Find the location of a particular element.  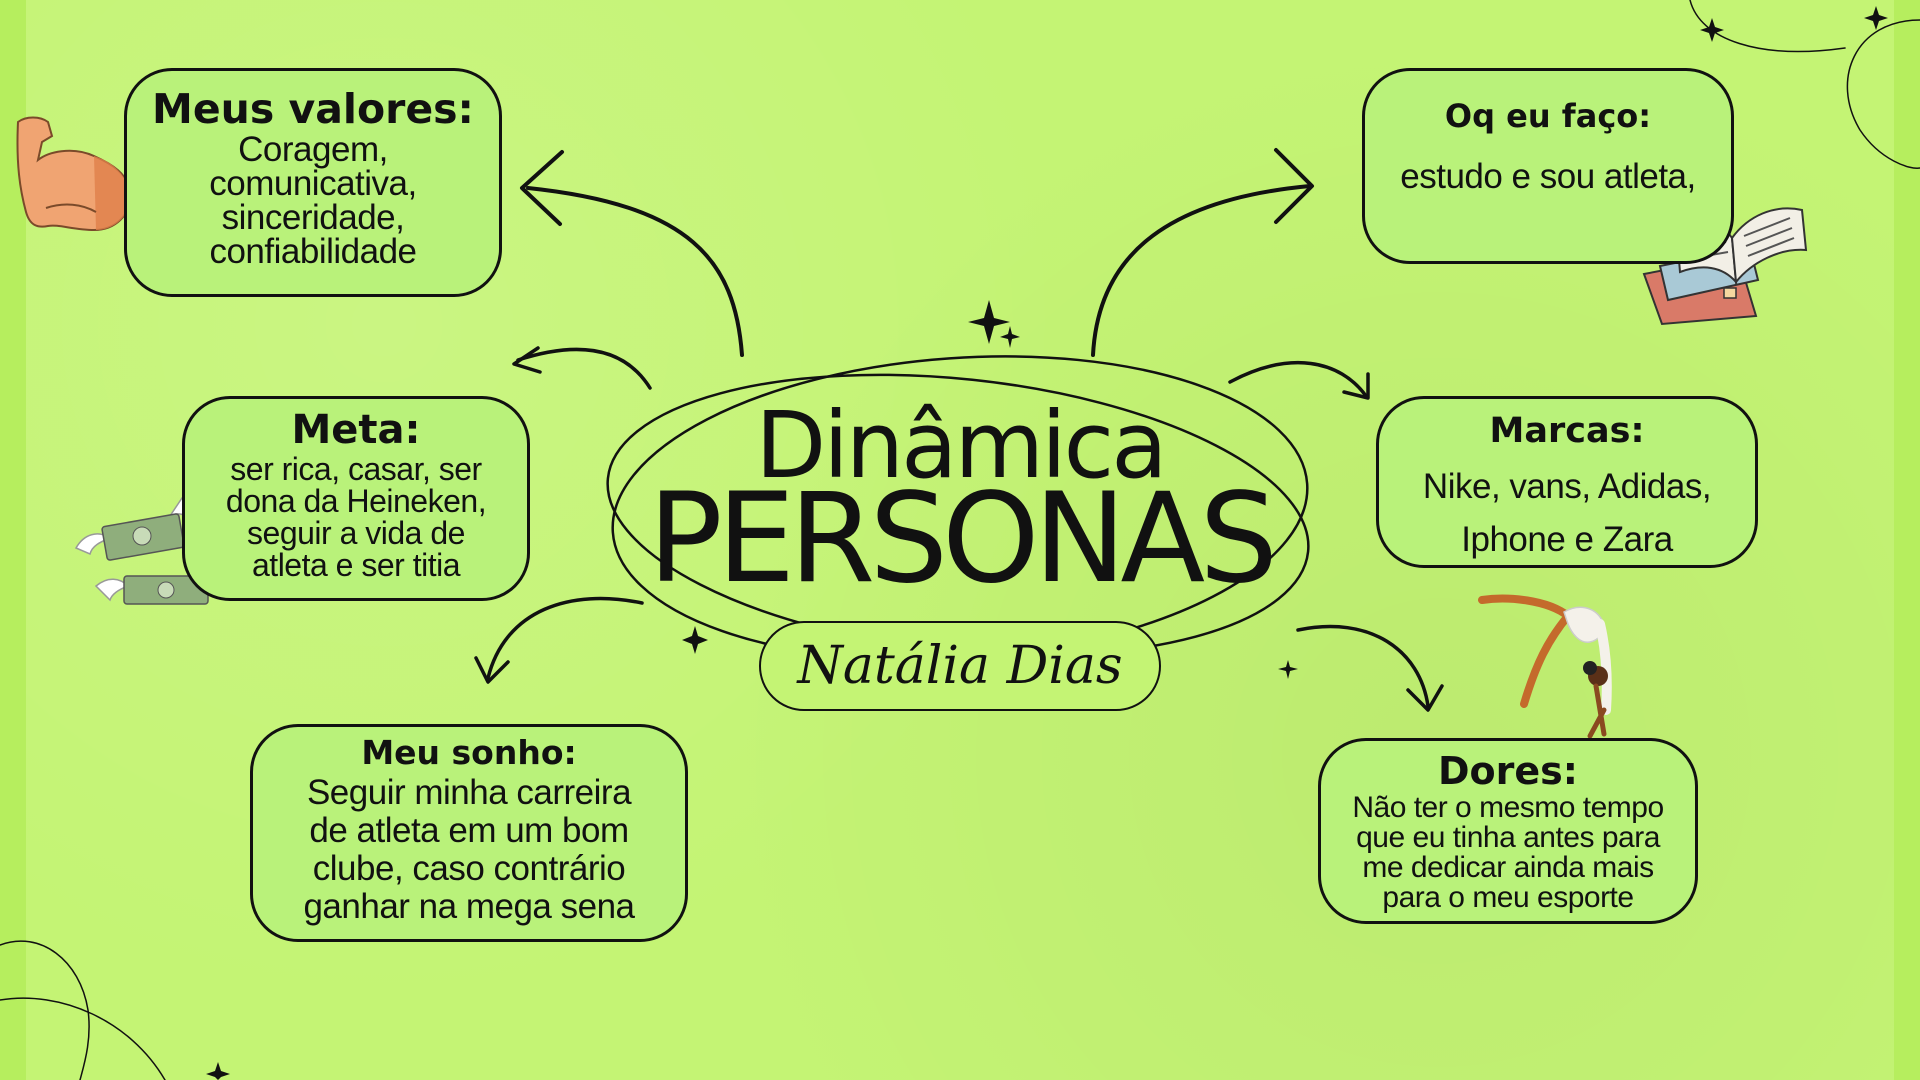

flexed-arm-icon is located at coordinates (74, 174).